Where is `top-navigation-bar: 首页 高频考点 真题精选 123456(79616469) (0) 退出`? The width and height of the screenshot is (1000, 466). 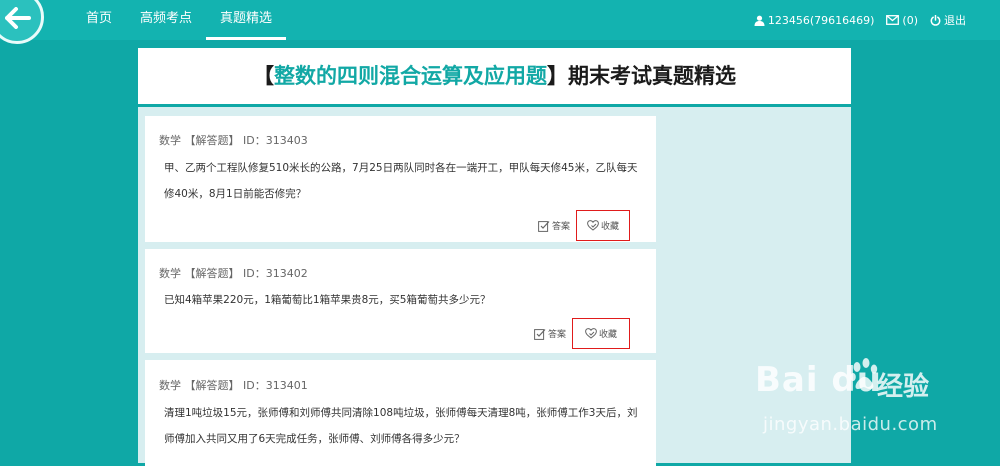
top-navigation-bar: 首页 高频考点 真题精选 123456(79616469) (0) 退出 is located at coordinates (500, 22).